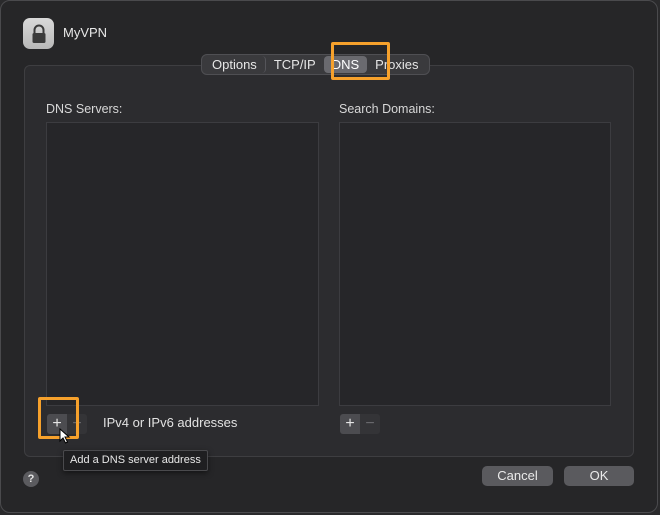 The width and height of the screenshot is (660, 515). What do you see at coordinates (599, 476) in the screenshot?
I see `ok-button: OK` at bounding box center [599, 476].